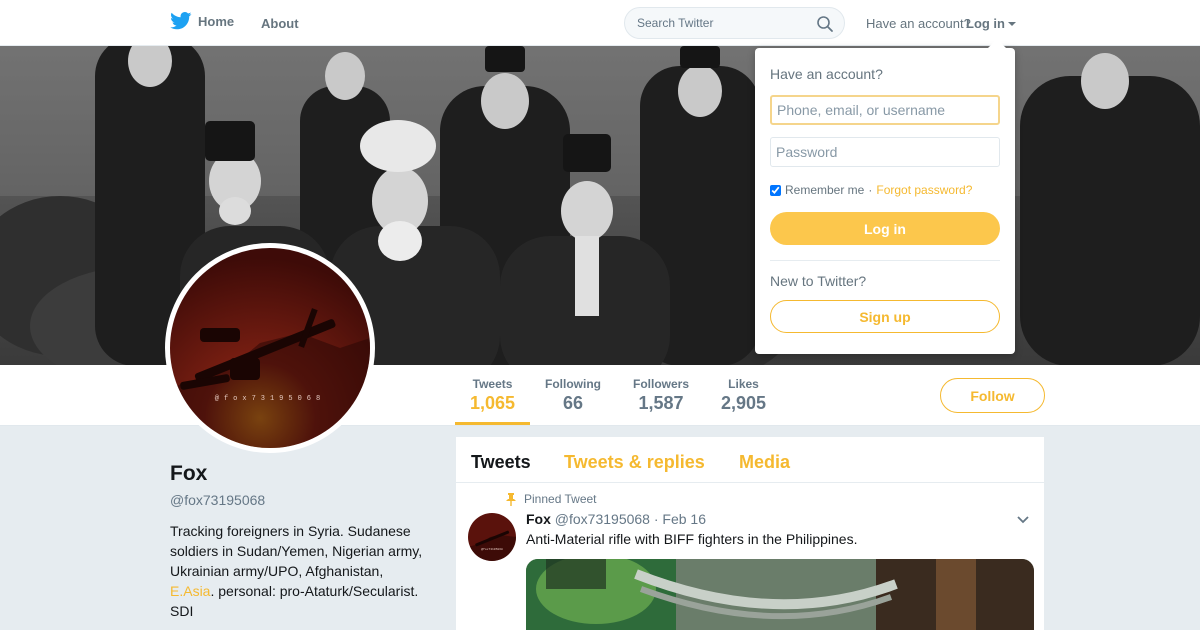 The width and height of the screenshot is (1200, 630). What do you see at coordinates (181, 21) in the screenshot?
I see `twitter-bird-icon` at bounding box center [181, 21].